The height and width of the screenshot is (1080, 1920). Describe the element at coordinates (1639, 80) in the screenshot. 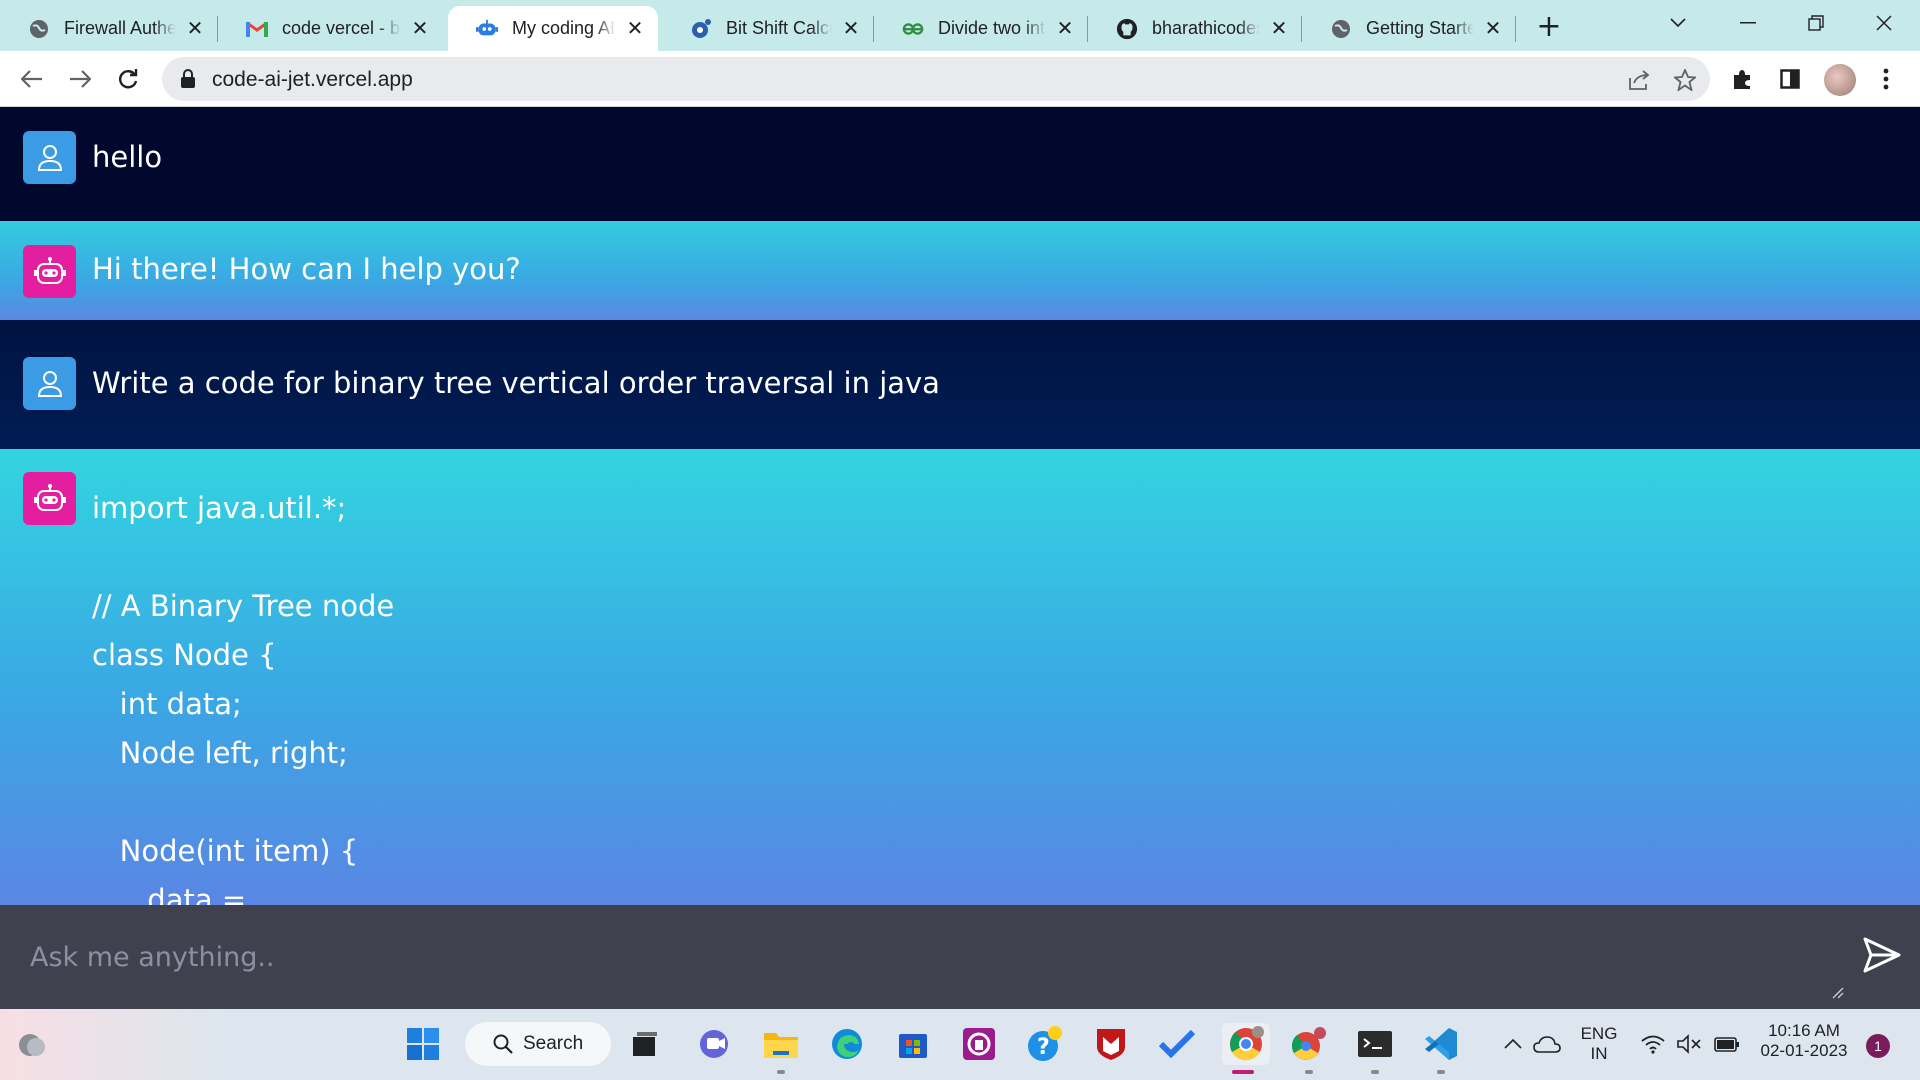

I see `share-icon` at that location.